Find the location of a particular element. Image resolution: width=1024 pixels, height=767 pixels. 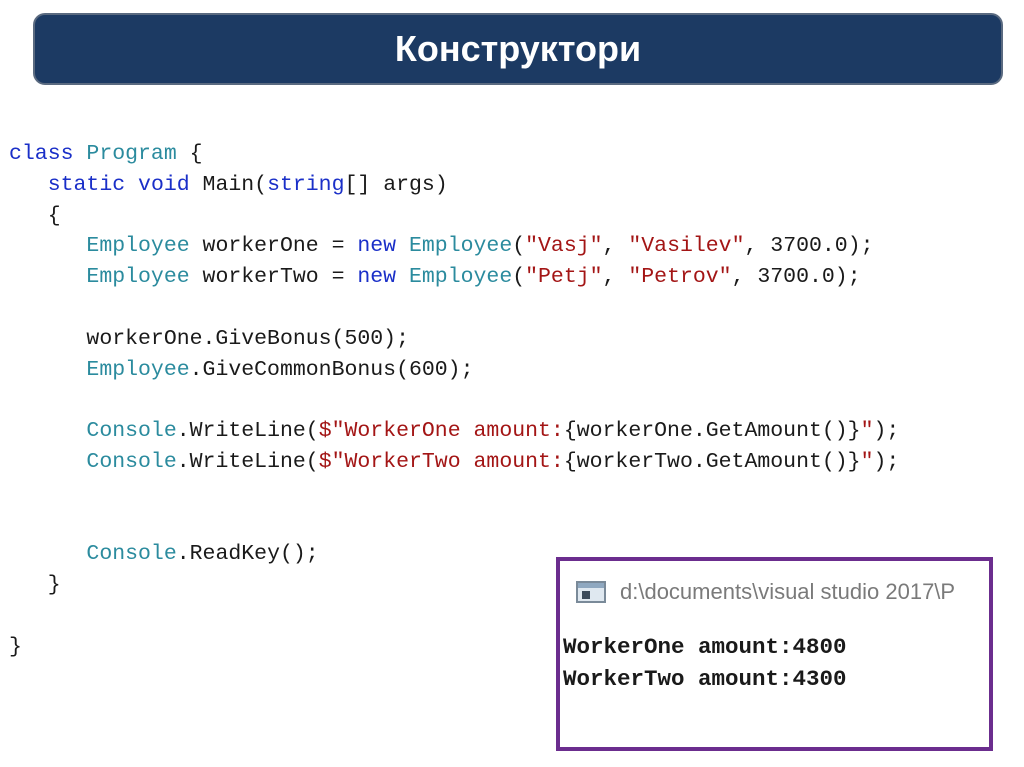

code-token: workerOne.GiveBonus(500); is located at coordinates (209, 338).